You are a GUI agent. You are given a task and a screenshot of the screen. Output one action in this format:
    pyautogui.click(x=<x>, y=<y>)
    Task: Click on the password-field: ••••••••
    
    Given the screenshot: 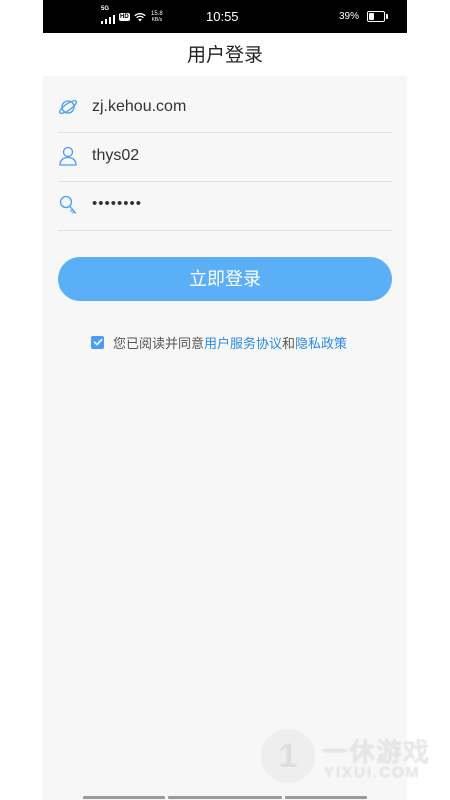 What is the action you would take?
    pyautogui.click(x=225, y=206)
    